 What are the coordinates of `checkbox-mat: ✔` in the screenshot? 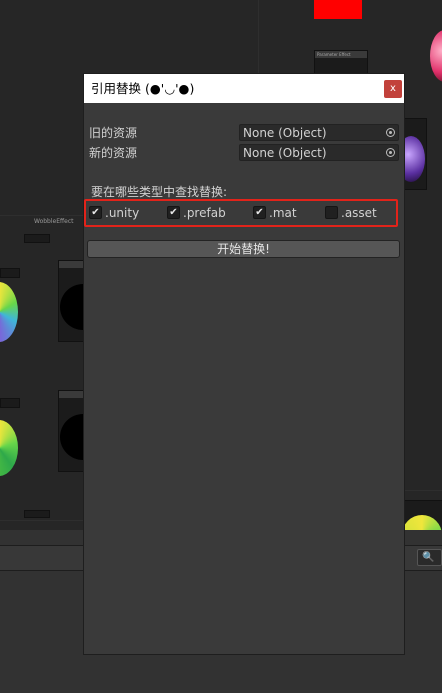 It's located at (259, 212).